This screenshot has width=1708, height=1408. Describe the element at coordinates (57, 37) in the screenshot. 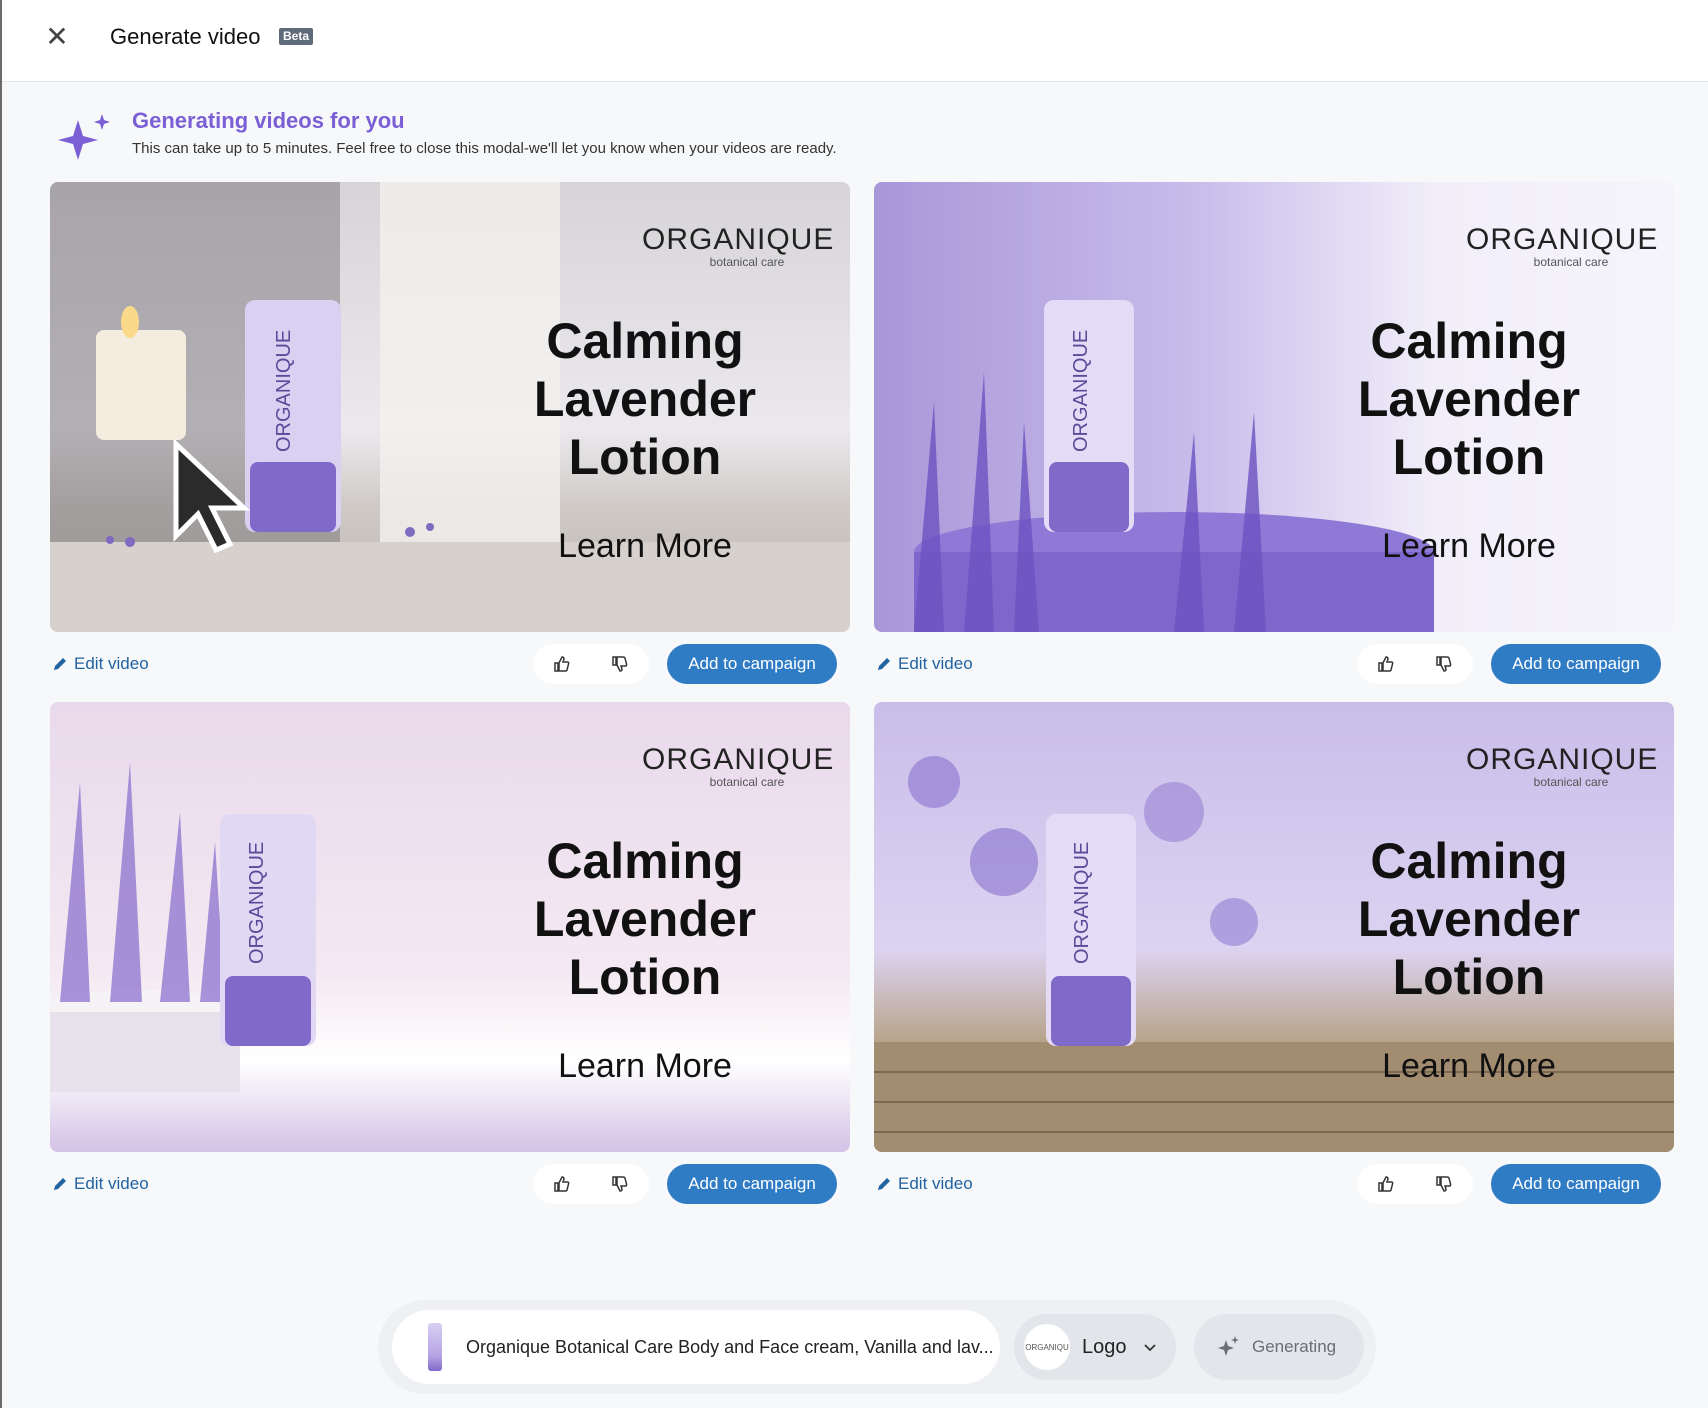

I see `close-icon: ✕` at that location.